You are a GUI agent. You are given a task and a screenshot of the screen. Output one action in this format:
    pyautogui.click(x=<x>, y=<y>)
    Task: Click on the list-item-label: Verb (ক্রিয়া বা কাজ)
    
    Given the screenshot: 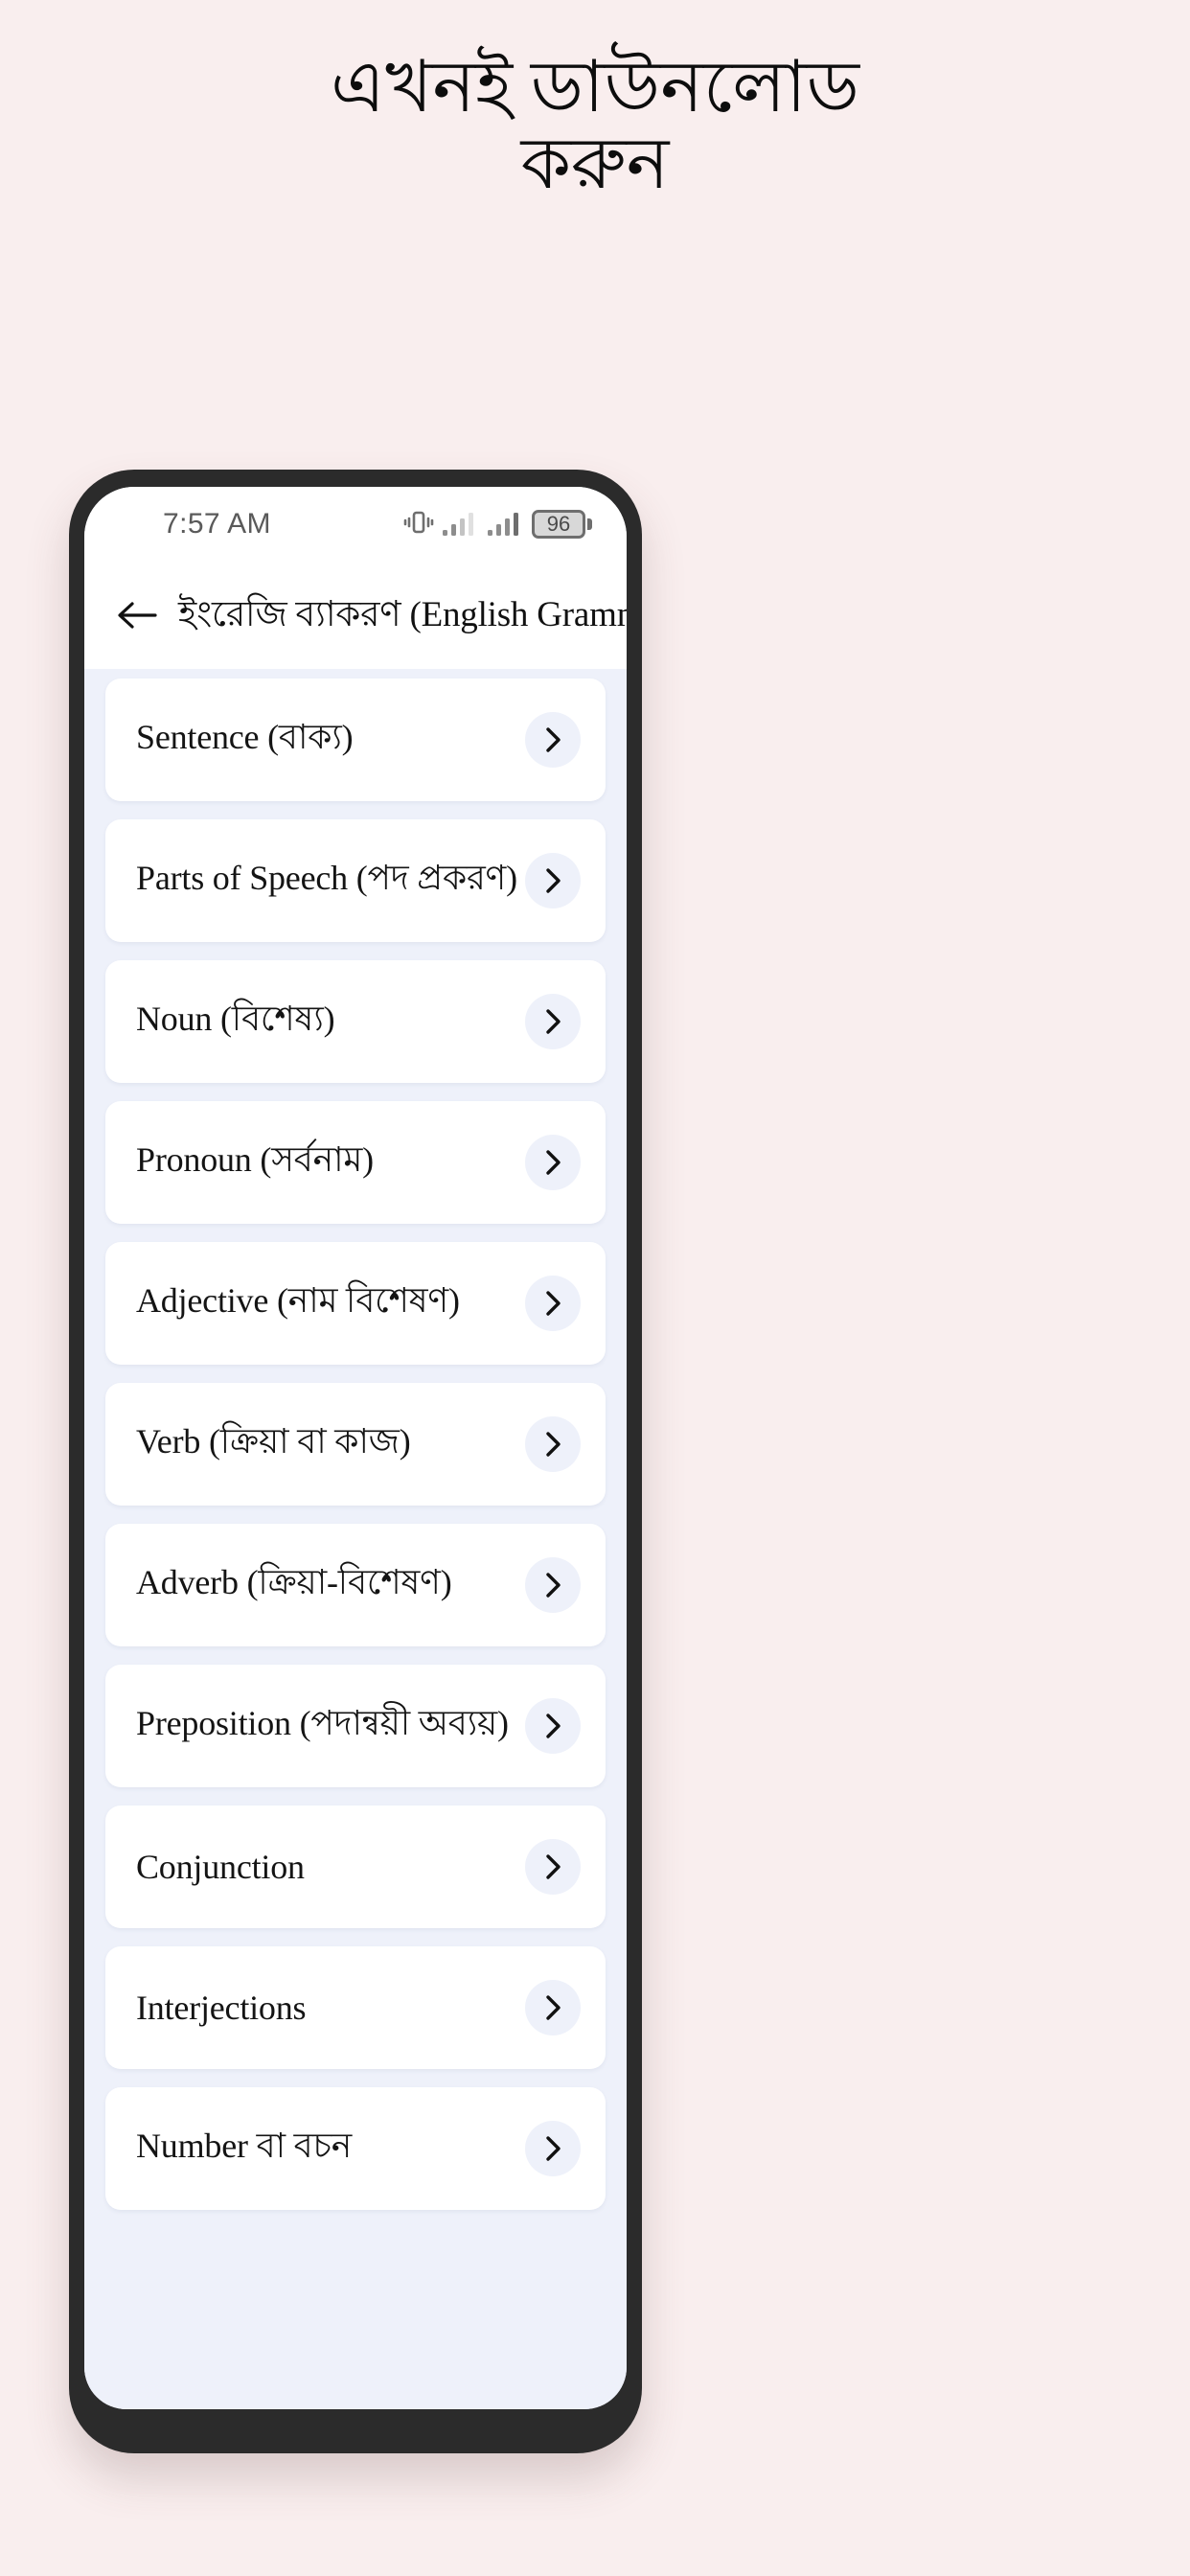 What is the action you would take?
    pyautogui.click(x=273, y=1441)
    